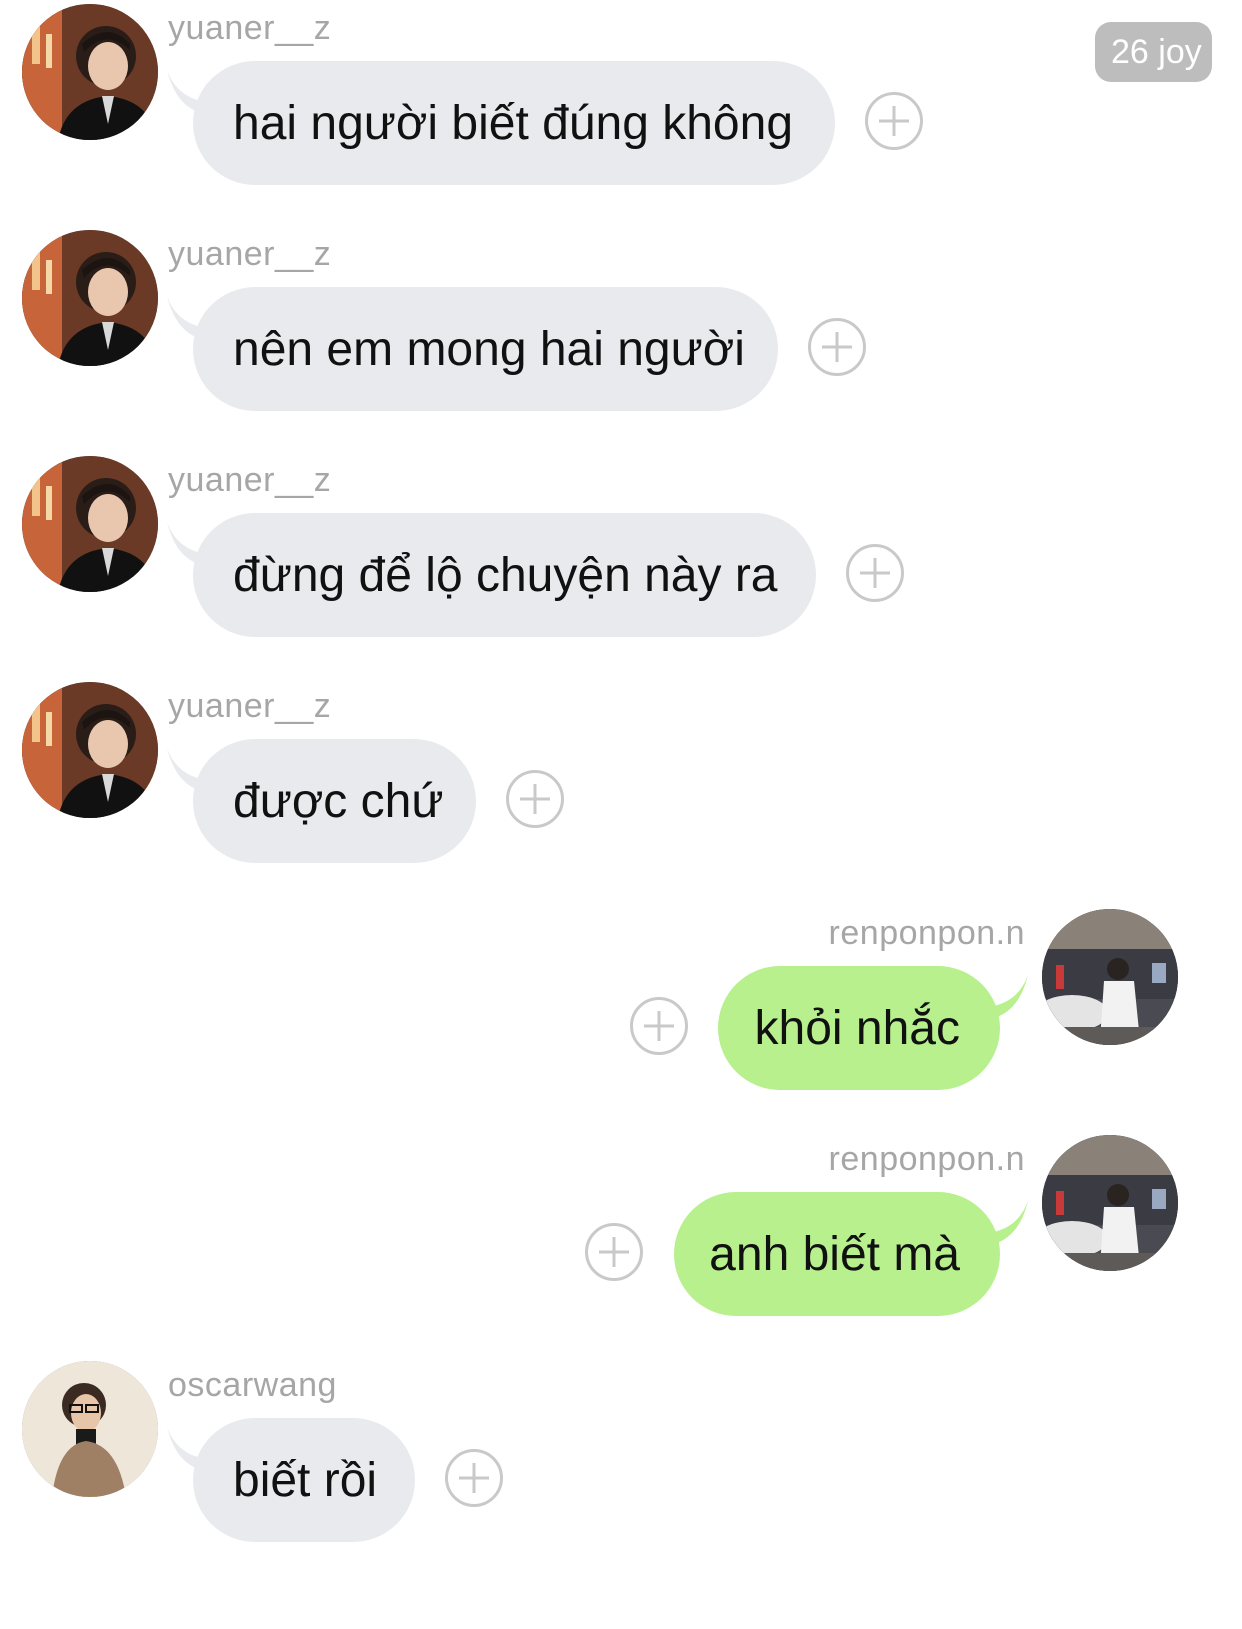 Image resolution: width=1242 pixels, height=1629 pixels. I want to click on message-row: yuaner__z đừng để lộ chuyện này ra, so click(621, 552).